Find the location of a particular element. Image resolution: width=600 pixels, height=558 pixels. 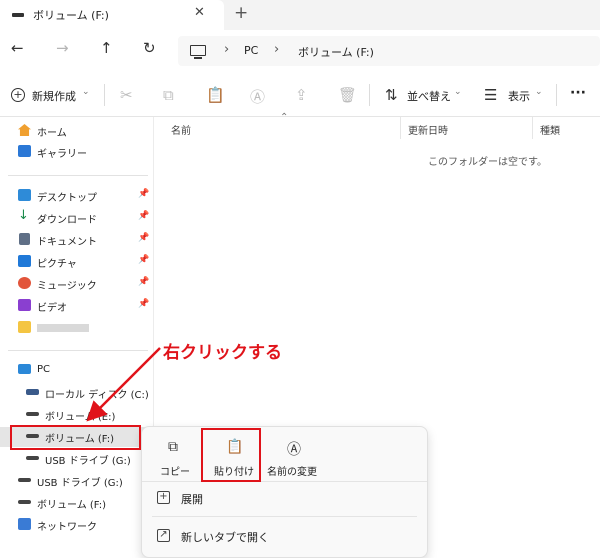

view-icon: ☰ is located at coordinates (491, 95).